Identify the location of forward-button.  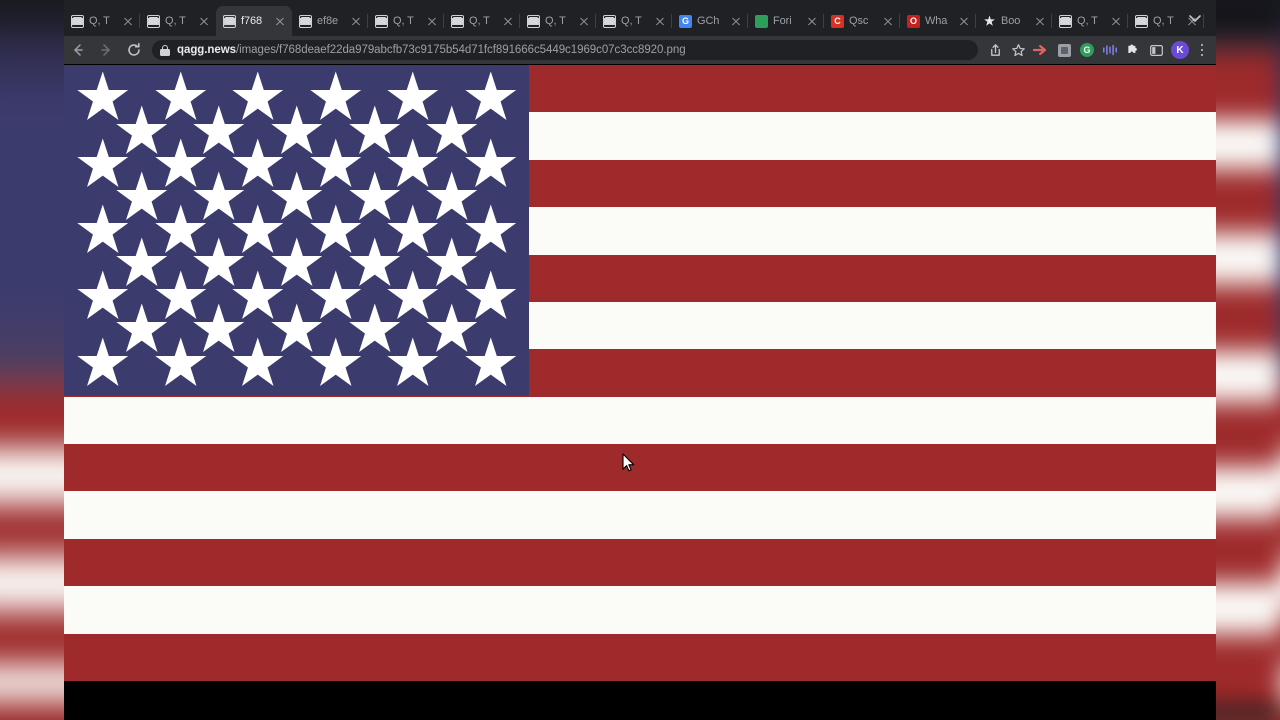
(106, 50).